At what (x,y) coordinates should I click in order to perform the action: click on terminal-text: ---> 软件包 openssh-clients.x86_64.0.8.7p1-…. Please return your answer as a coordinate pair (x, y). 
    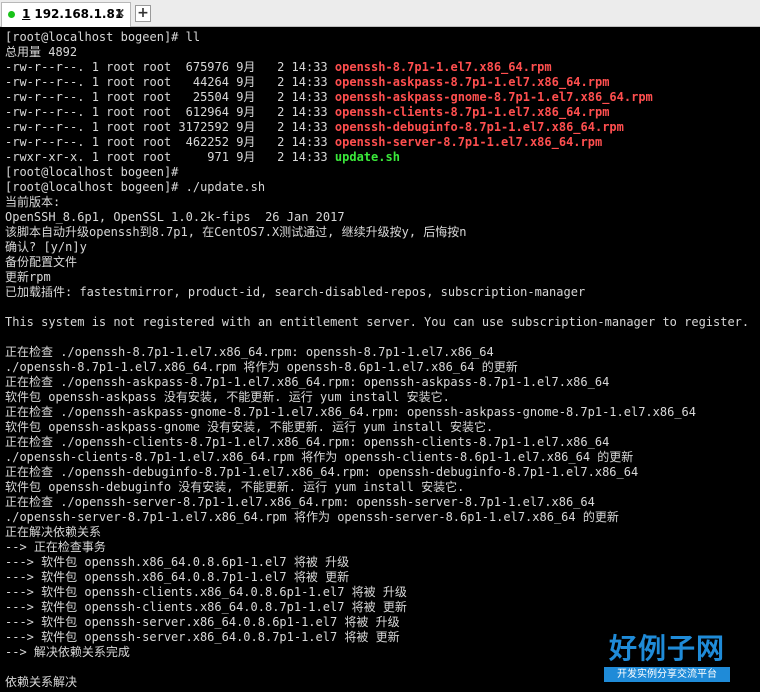
    Looking at the image, I should click on (206, 607).